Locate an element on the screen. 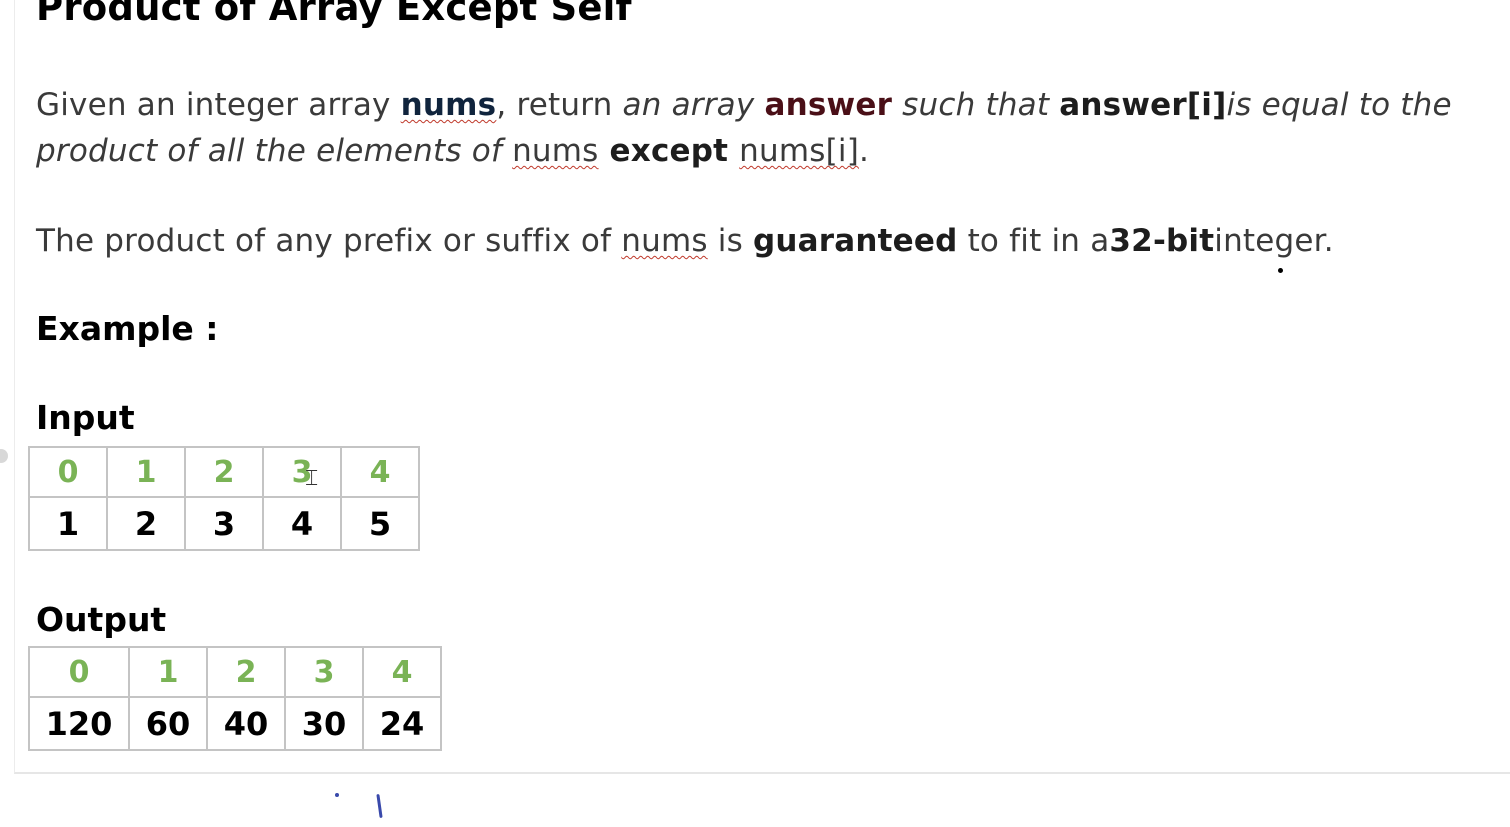 Image resolution: width=1510 pixels, height=827 pixels. desc-text: . is located at coordinates (864, 151).